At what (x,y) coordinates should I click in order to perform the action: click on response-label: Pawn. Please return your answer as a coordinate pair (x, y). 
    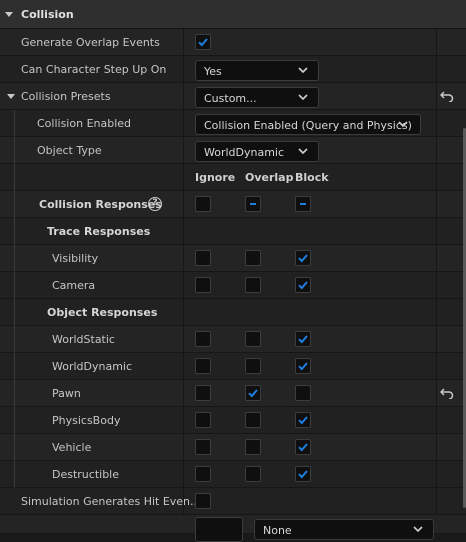
    Looking at the image, I should click on (66, 393).